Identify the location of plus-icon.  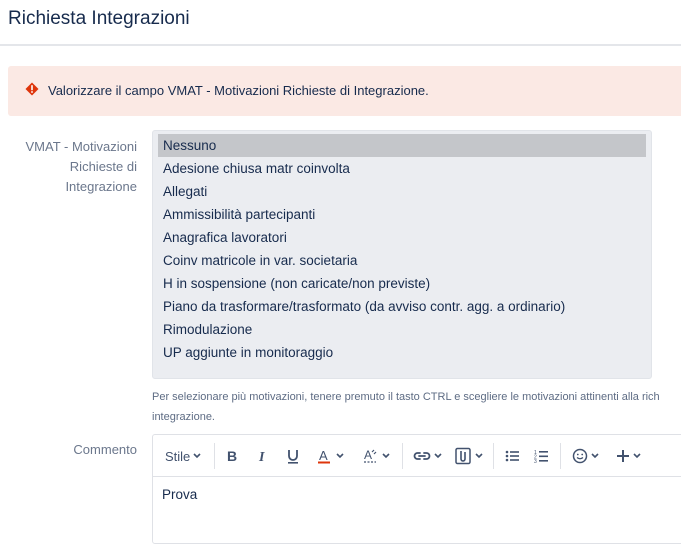
(622, 456).